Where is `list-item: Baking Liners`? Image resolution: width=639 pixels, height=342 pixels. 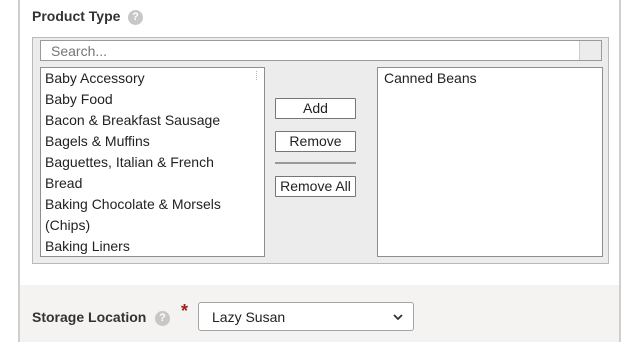
list-item: Baking Liners is located at coordinates (87, 246).